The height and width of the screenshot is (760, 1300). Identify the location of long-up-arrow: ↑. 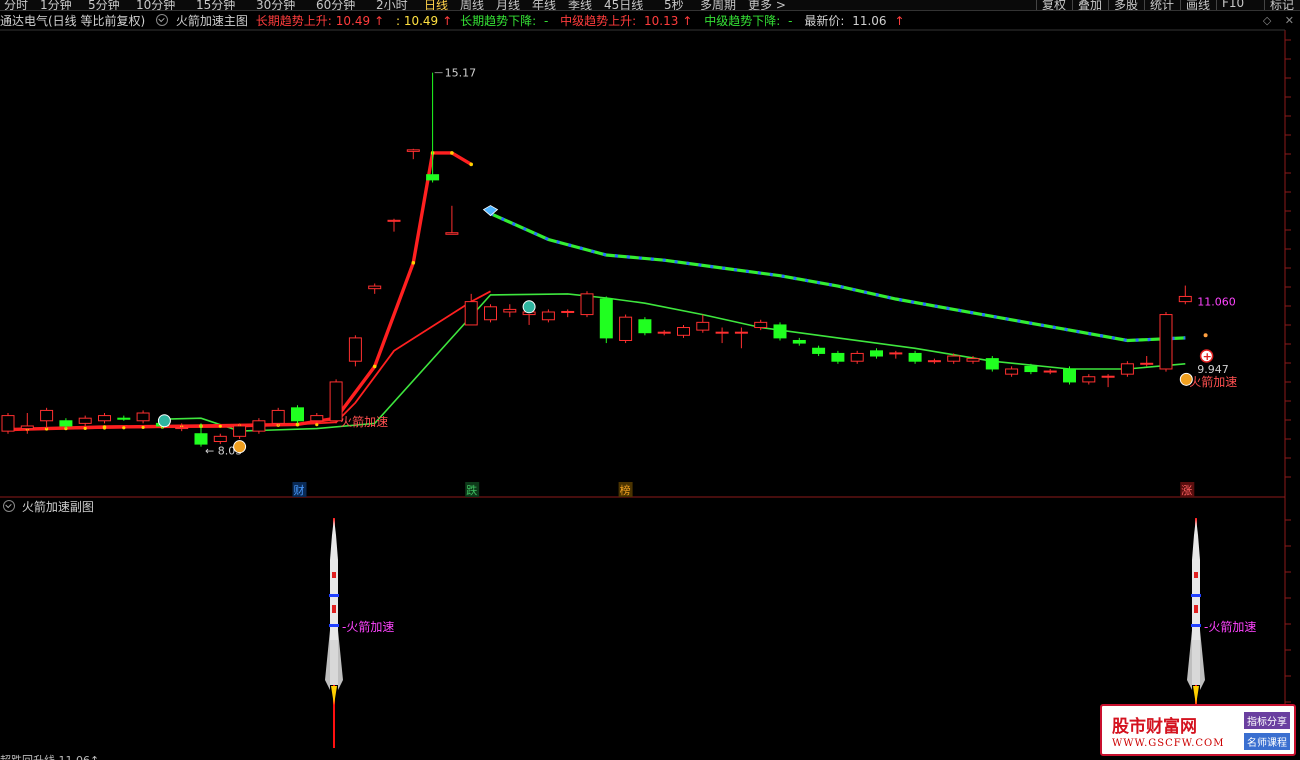
(447, 21).